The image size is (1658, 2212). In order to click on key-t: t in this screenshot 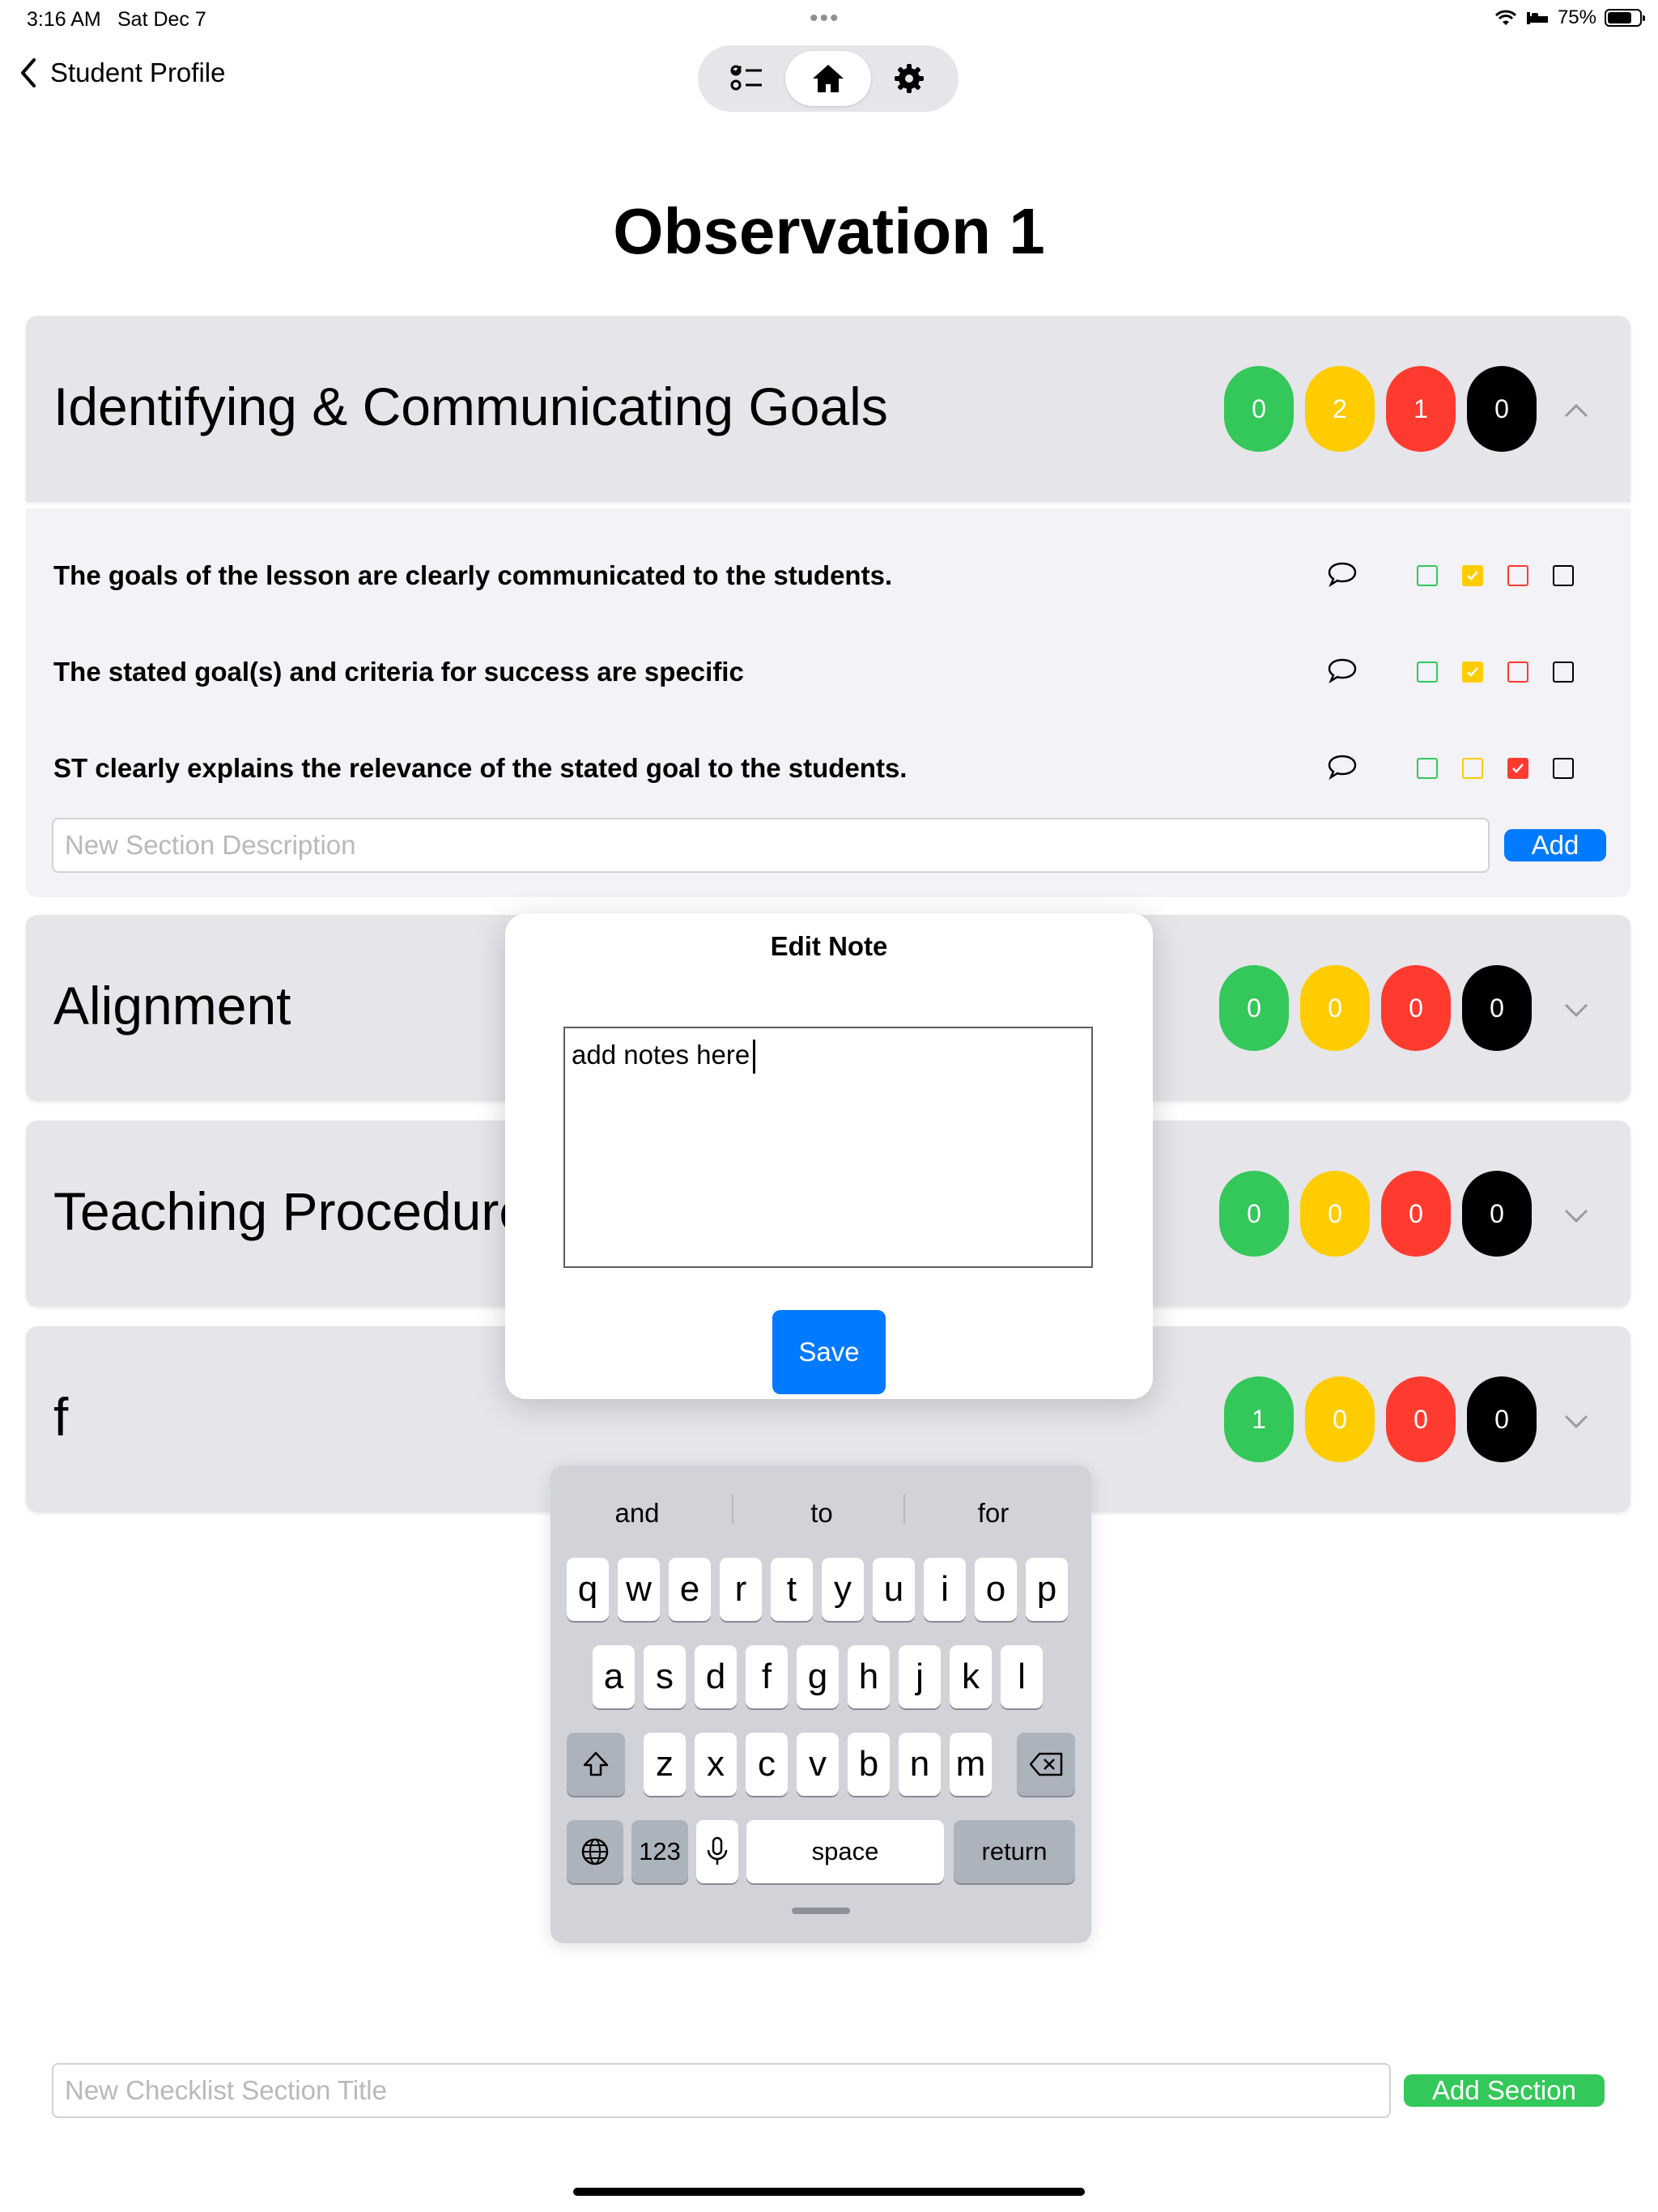, I will do `click(792, 1590)`.